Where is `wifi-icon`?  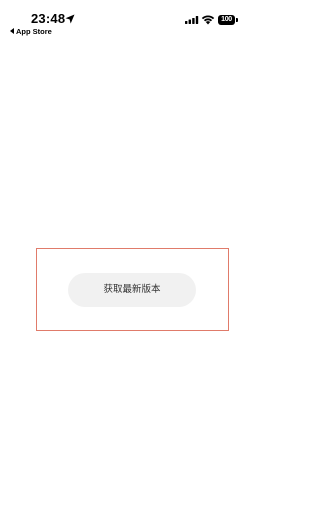 wifi-icon is located at coordinates (208, 20).